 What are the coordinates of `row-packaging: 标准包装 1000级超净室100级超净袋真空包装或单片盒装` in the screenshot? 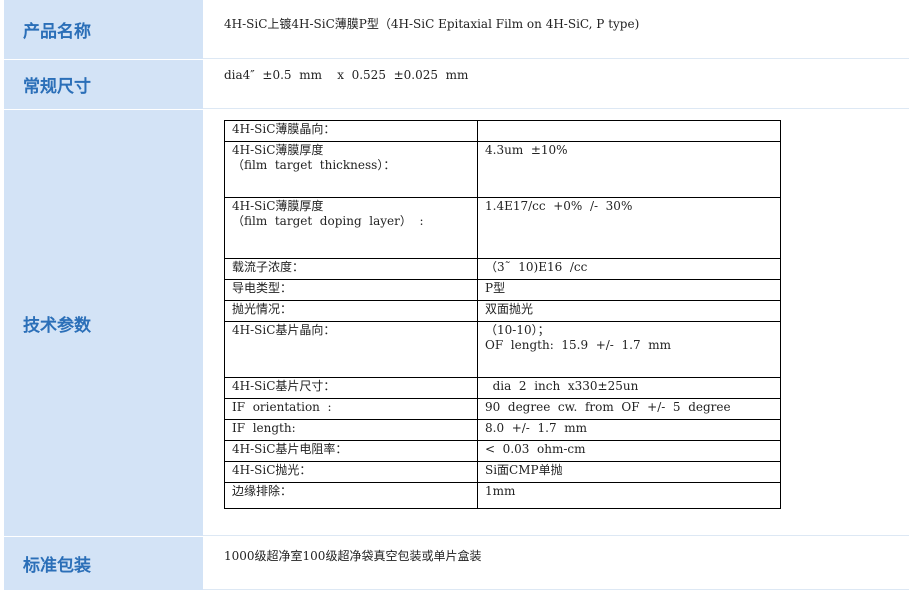 It's located at (454, 563).